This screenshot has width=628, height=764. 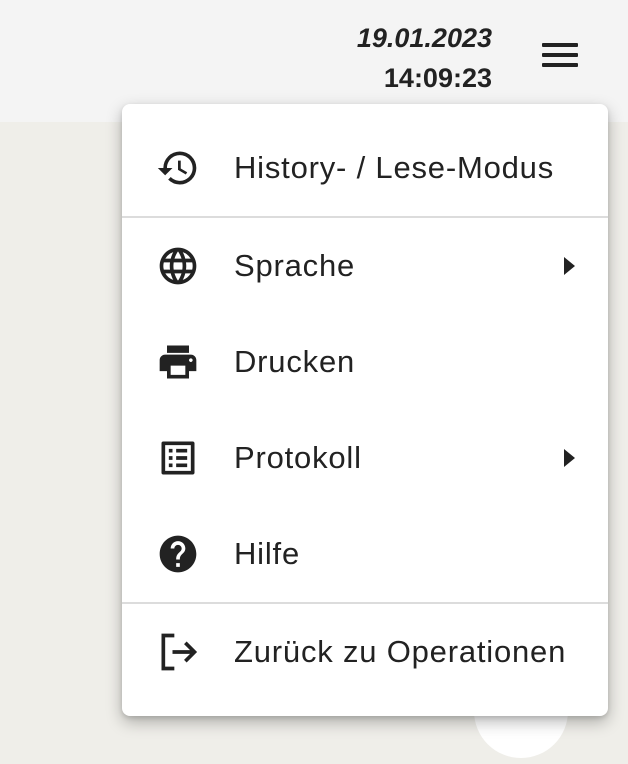 What do you see at coordinates (365, 266) in the screenshot?
I see `menu-item-language: Sprache` at bounding box center [365, 266].